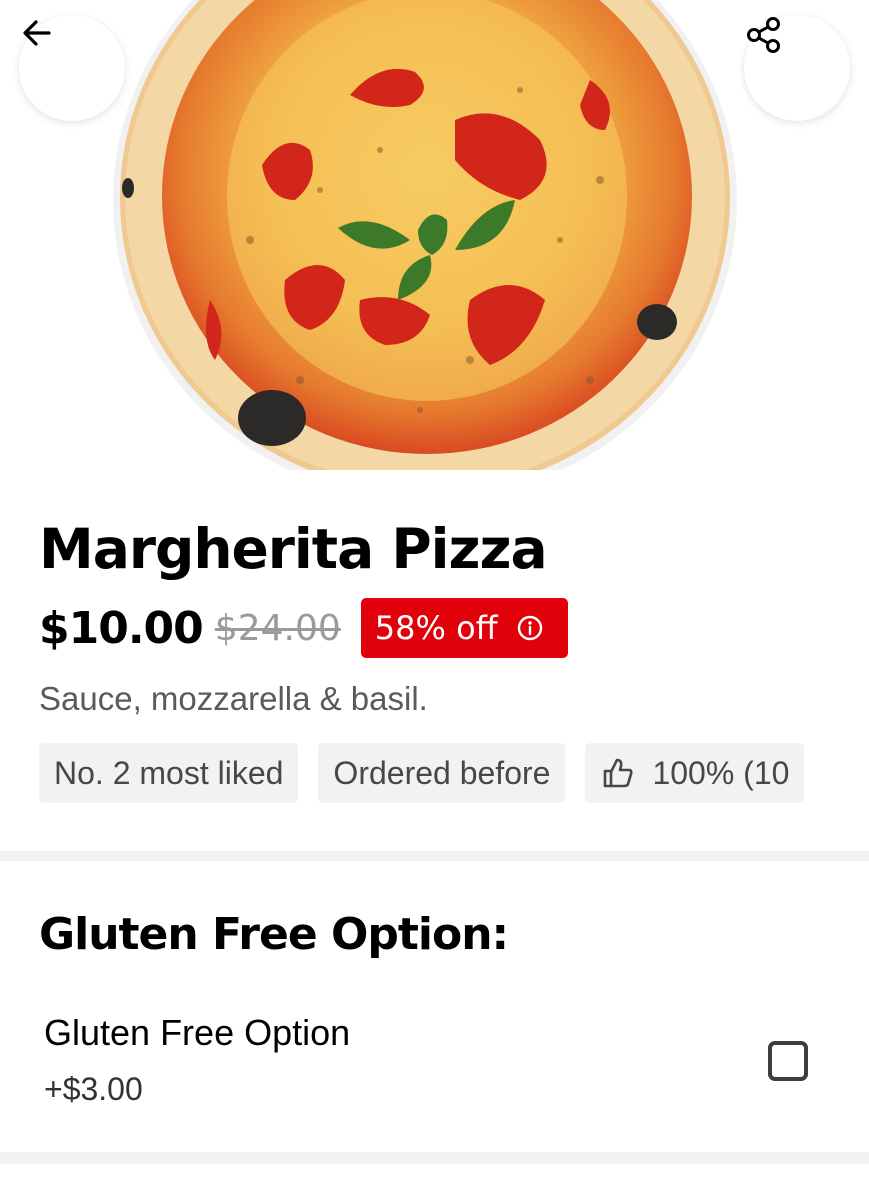  I want to click on chip-label: 100% (10, so click(721, 772).